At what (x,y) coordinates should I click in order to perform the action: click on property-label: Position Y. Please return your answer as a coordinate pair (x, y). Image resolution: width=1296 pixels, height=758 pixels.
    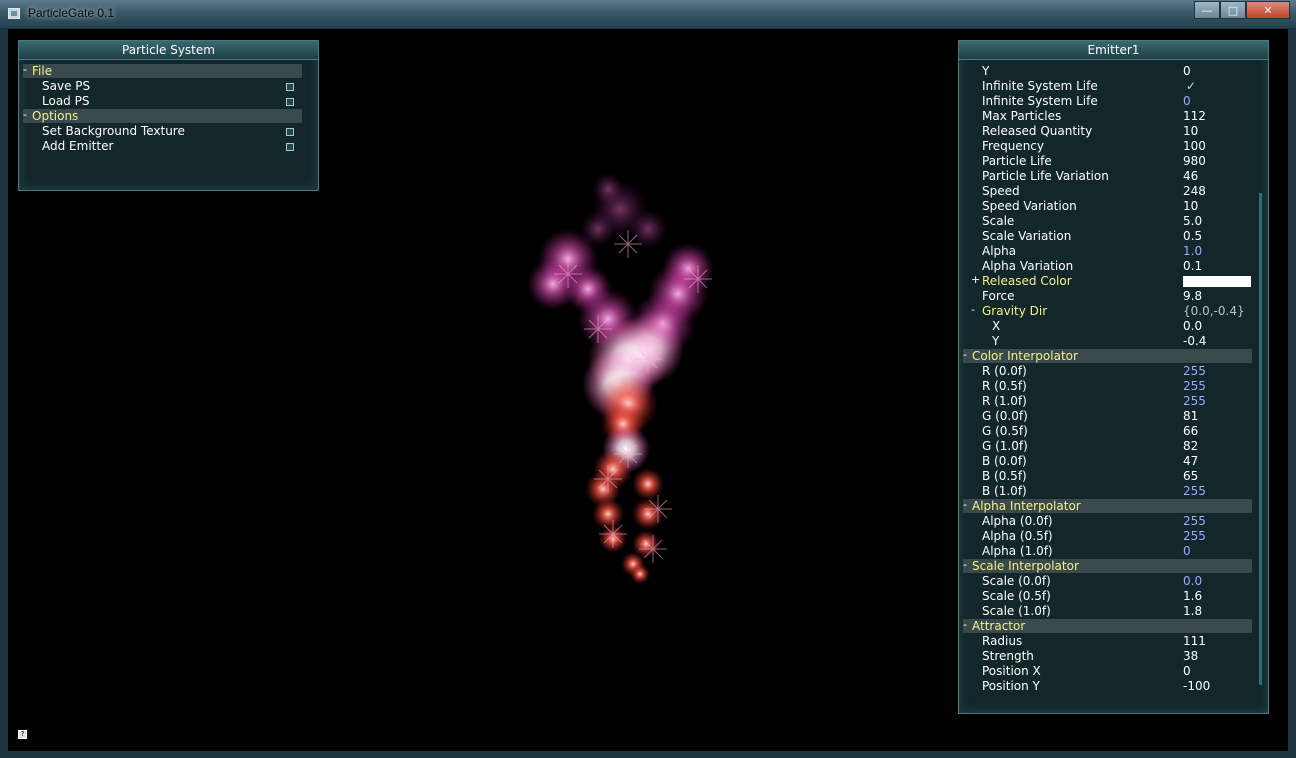
    Looking at the image, I should click on (1011, 686).